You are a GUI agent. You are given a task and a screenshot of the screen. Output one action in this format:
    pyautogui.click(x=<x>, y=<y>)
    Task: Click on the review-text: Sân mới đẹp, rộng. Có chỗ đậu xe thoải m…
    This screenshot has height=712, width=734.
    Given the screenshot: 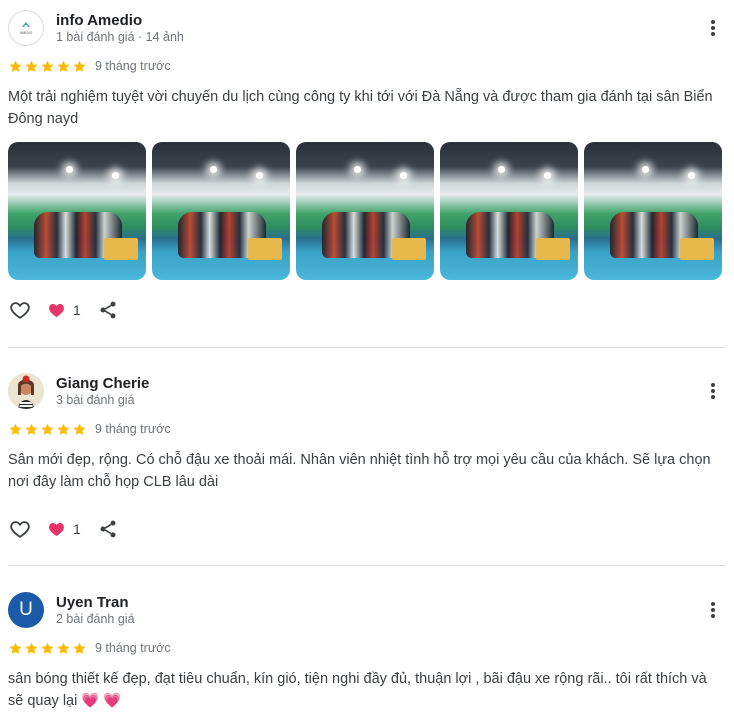 What is the action you would take?
    pyautogui.click(x=359, y=471)
    